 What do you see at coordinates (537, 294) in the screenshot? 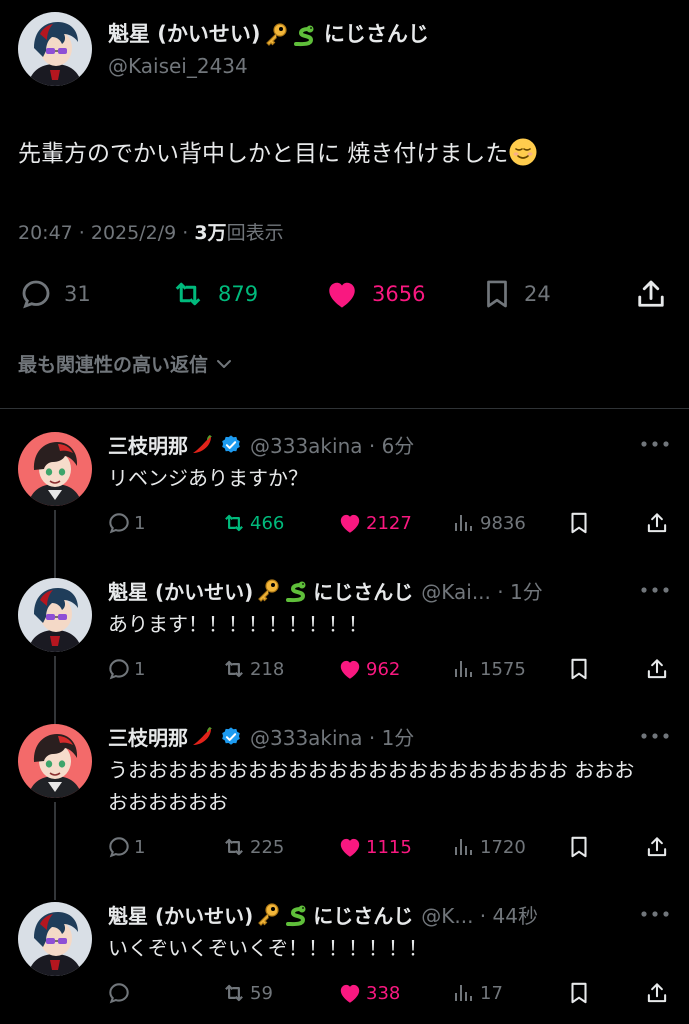
I see `bookmark-count: 24` at bounding box center [537, 294].